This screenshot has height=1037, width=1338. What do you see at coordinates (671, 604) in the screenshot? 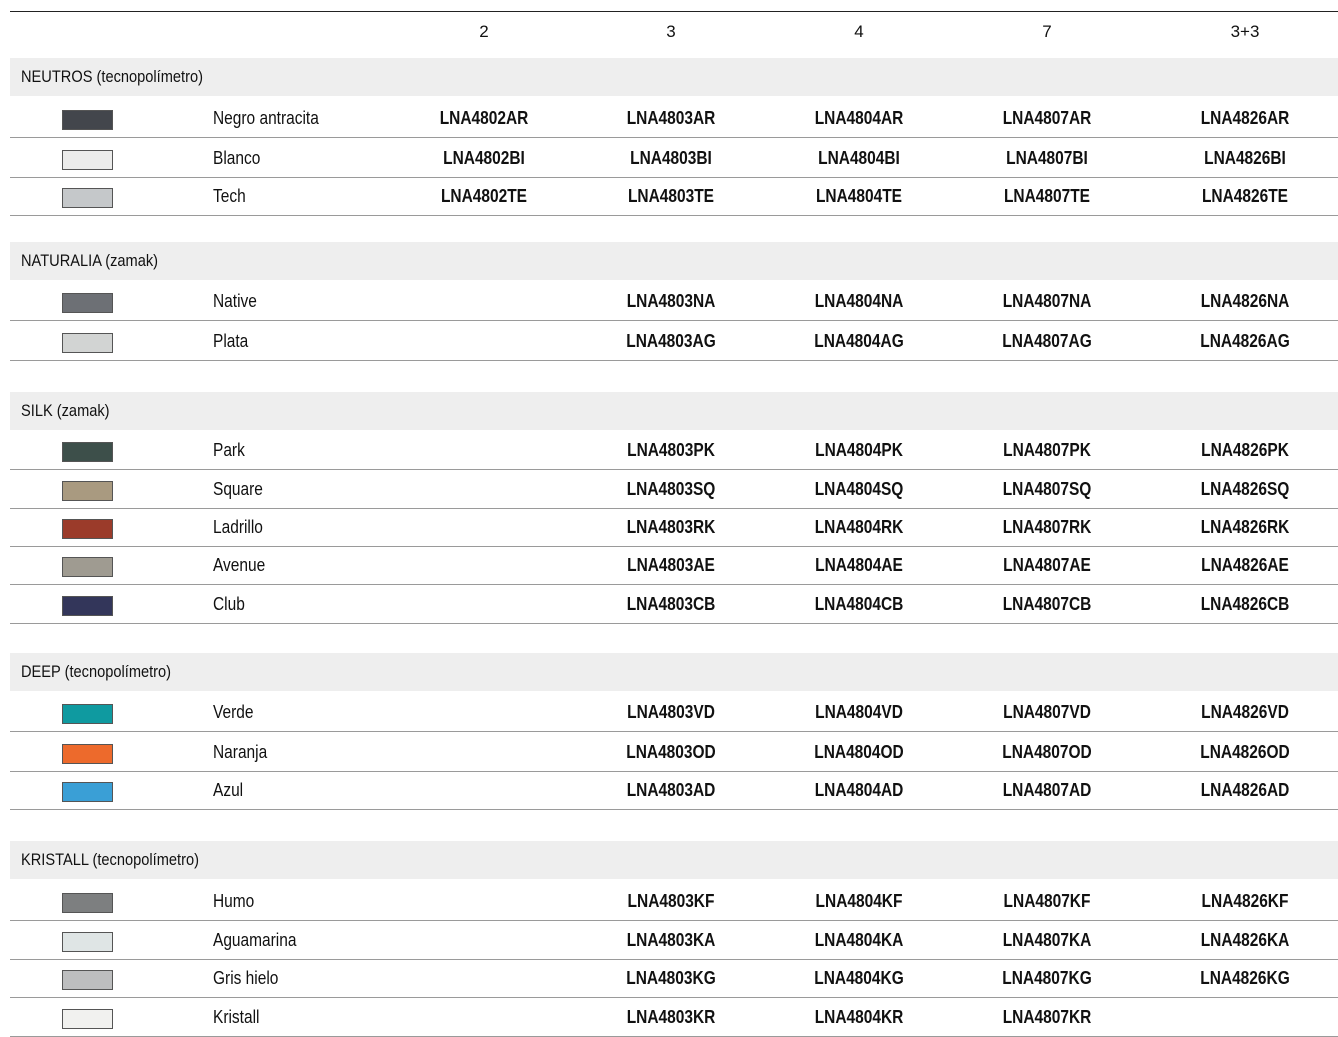
I see `product-code: LNA4803CB` at bounding box center [671, 604].